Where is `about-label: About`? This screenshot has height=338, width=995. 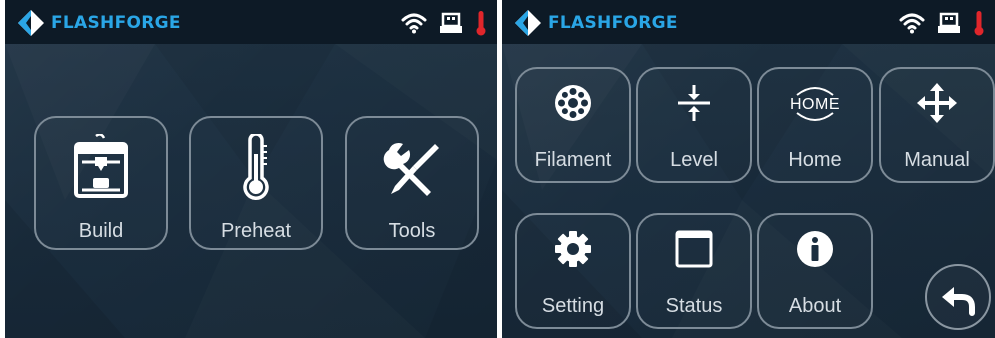 about-label: About is located at coordinates (815, 306).